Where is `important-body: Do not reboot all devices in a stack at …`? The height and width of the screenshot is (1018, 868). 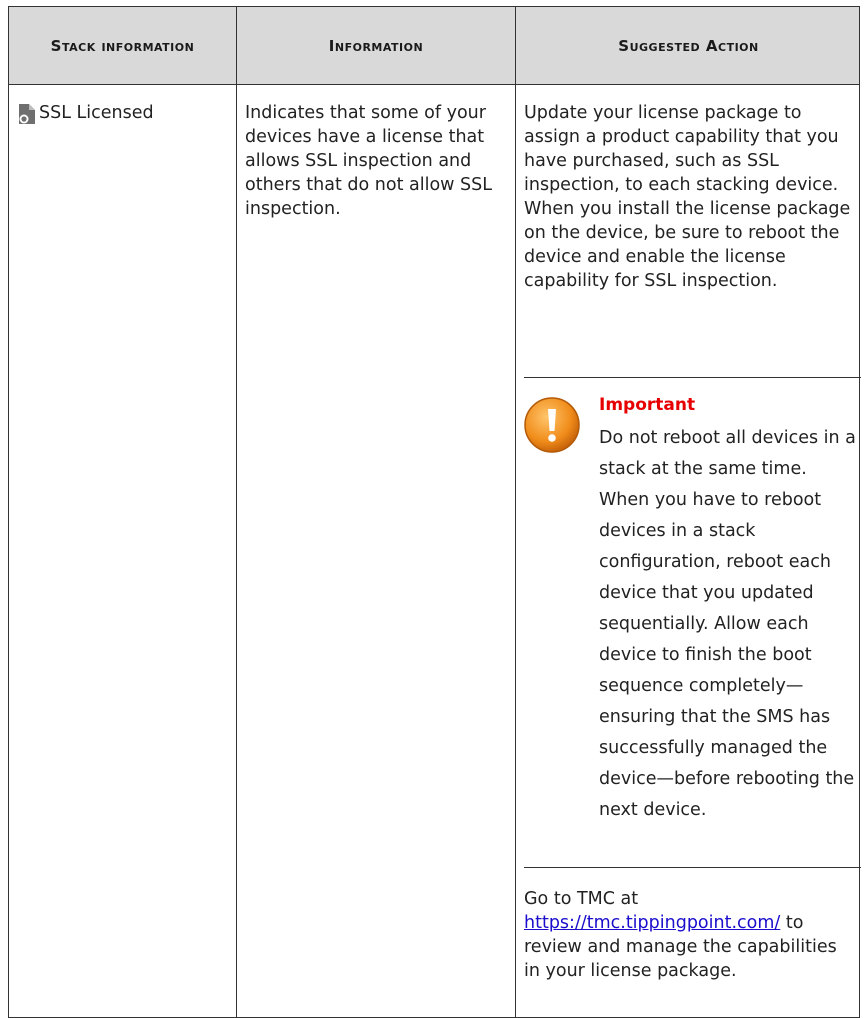
important-body: Do not reboot all devices in a stack at … is located at coordinates (727, 624).